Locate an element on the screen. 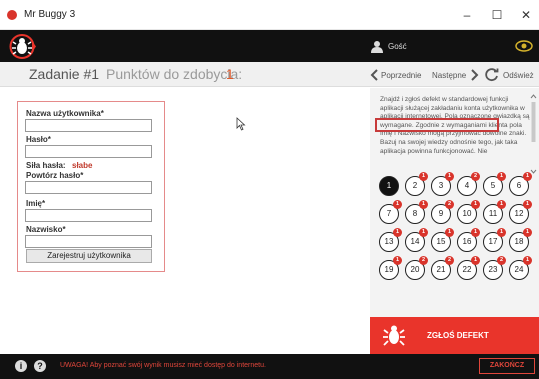 The image size is (539, 379). defect-slot: 10 1 is located at coordinates (468, 212).